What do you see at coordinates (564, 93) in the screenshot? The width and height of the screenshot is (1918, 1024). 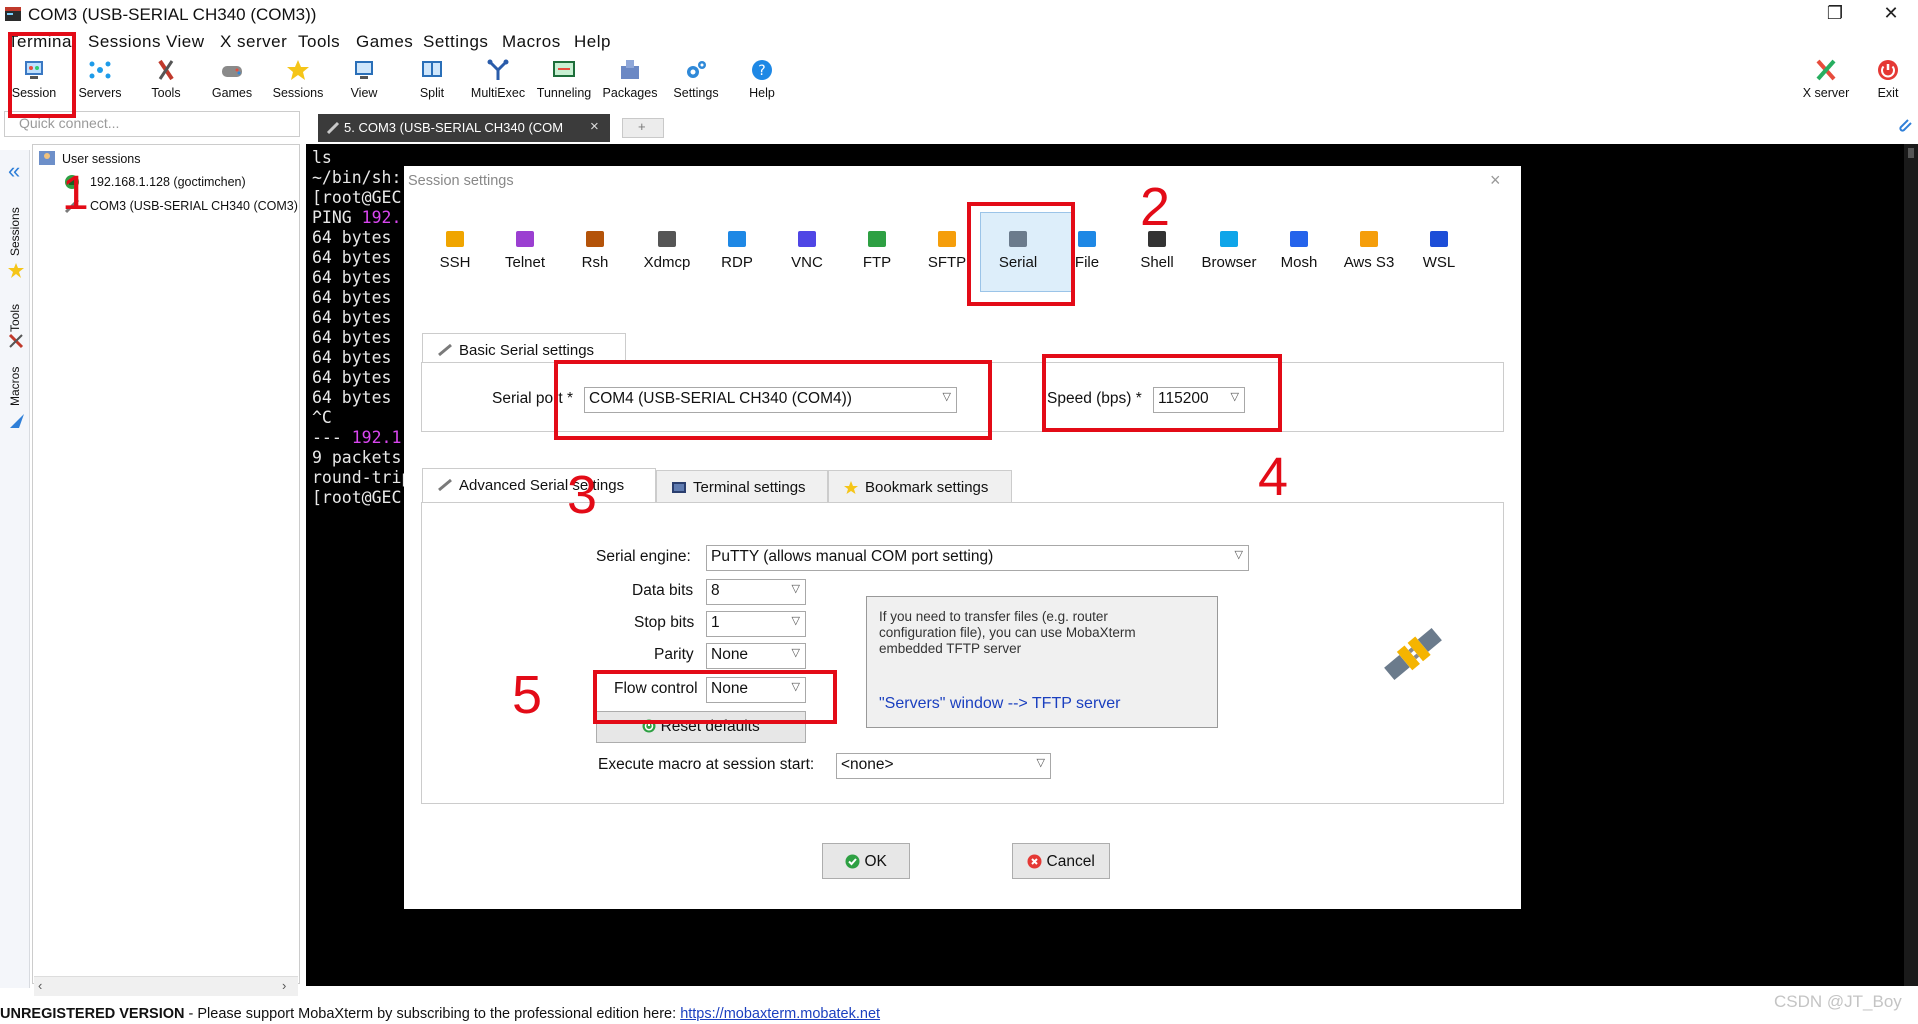 I see `tunneling-button-label: Tunneling` at bounding box center [564, 93].